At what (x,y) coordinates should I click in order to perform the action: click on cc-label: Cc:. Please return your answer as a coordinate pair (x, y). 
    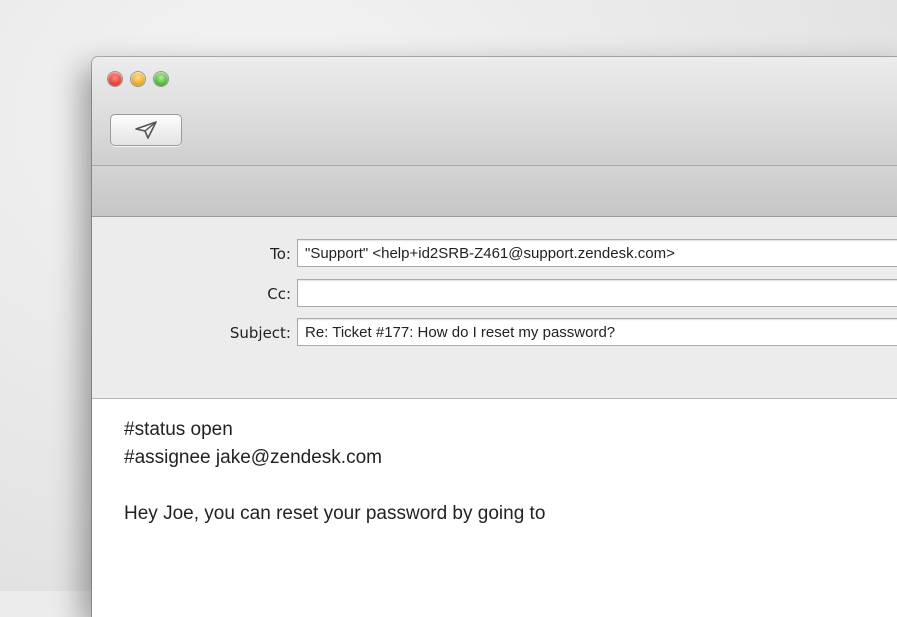
    Looking at the image, I should click on (279, 294).